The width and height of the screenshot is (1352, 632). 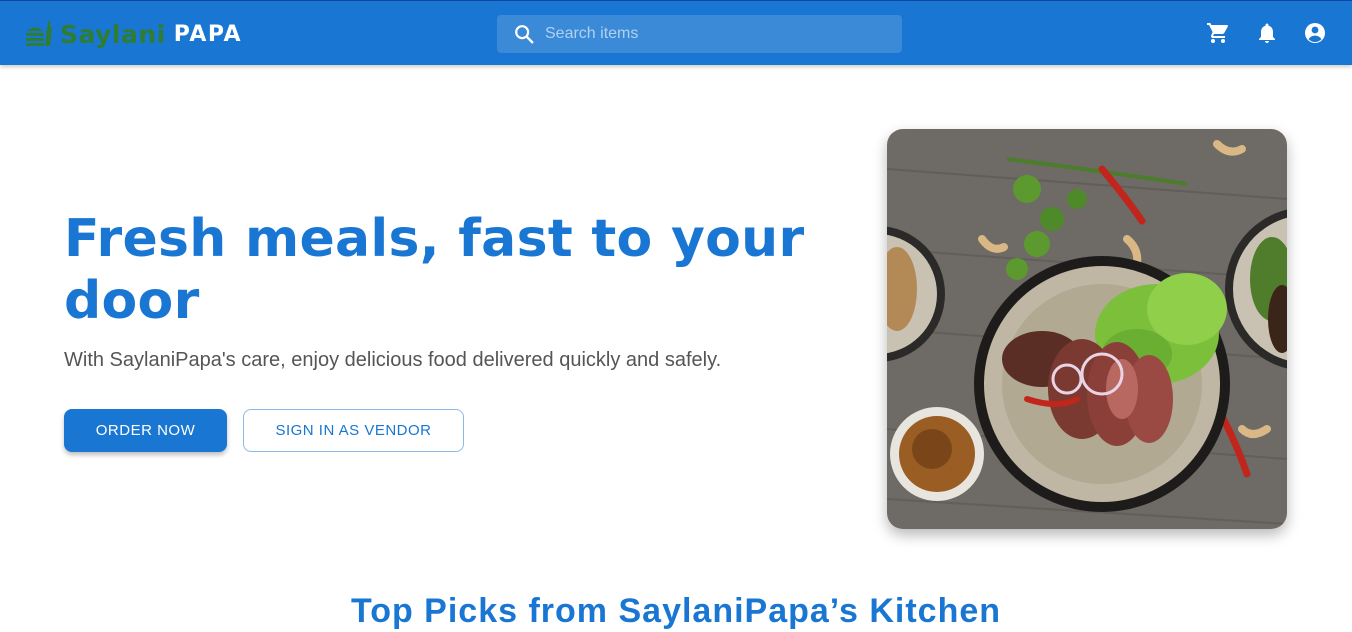 What do you see at coordinates (1315, 33) in the screenshot?
I see `account-icon` at bounding box center [1315, 33].